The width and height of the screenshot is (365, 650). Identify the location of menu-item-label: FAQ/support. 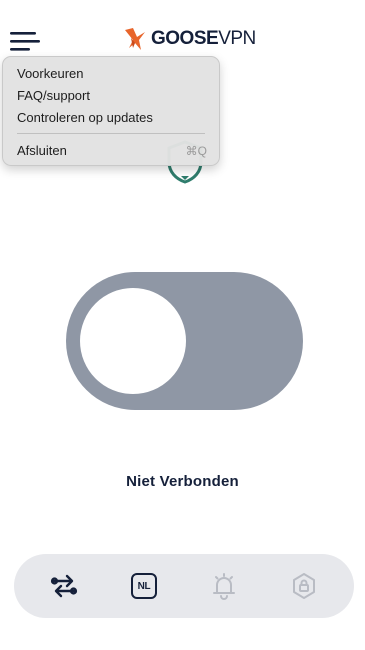
(53, 95).